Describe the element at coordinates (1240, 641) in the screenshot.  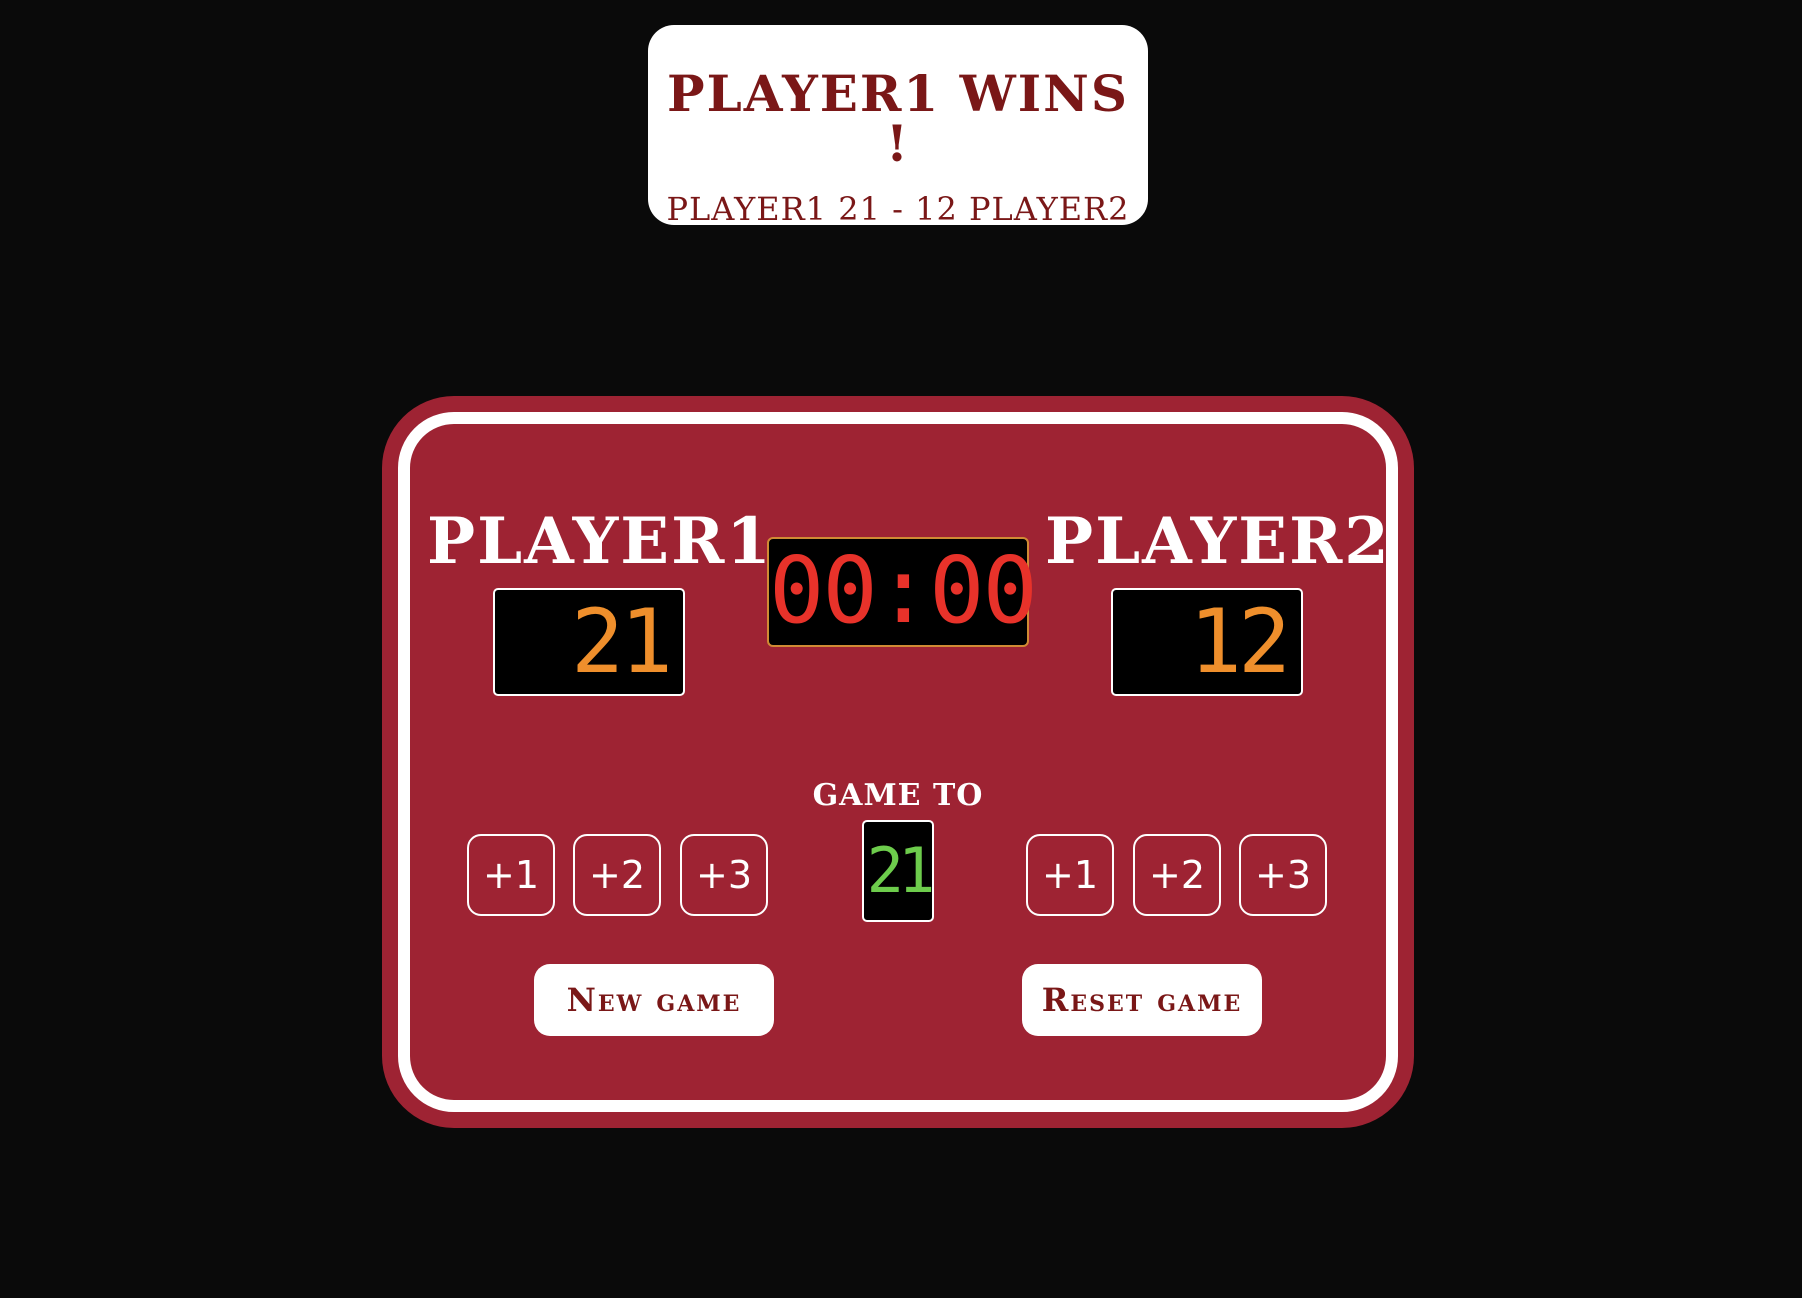
I see `player2-score: 12` at that location.